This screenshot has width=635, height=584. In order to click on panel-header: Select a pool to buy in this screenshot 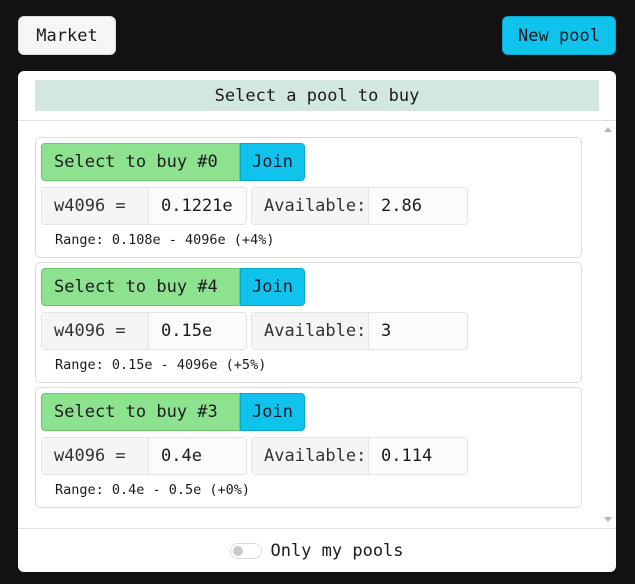, I will do `click(317, 96)`.